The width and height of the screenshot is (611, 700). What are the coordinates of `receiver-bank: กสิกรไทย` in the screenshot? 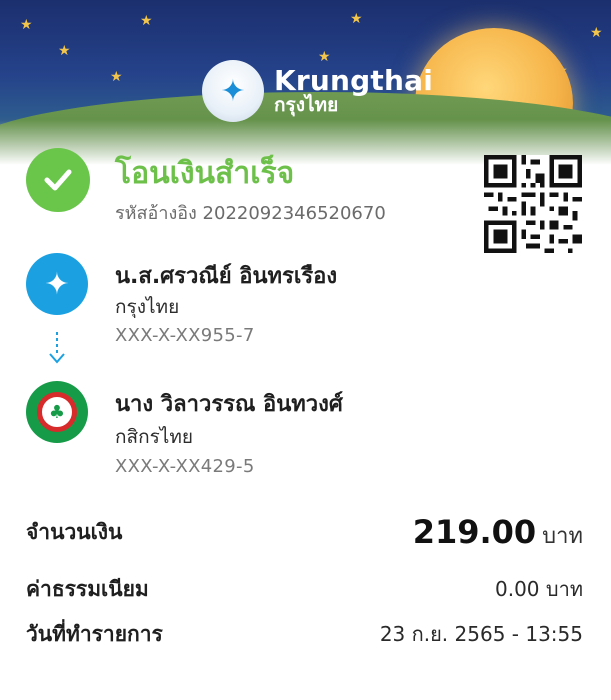 It's located at (154, 437).